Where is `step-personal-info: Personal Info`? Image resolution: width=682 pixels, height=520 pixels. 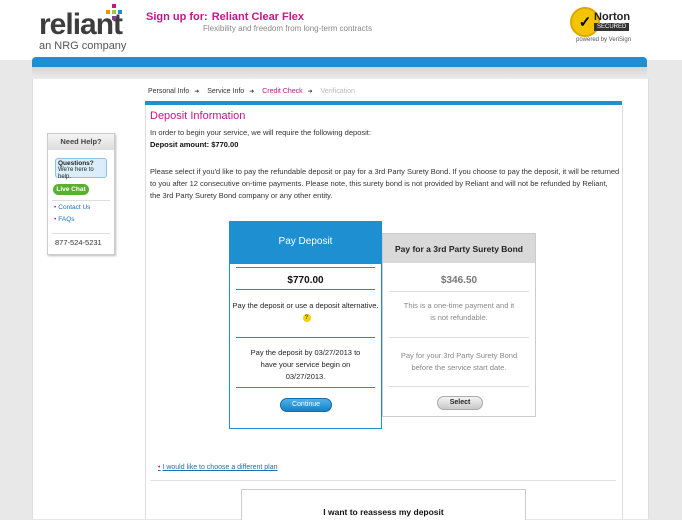
step-personal-info: Personal Info is located at coordinates (169, 91).